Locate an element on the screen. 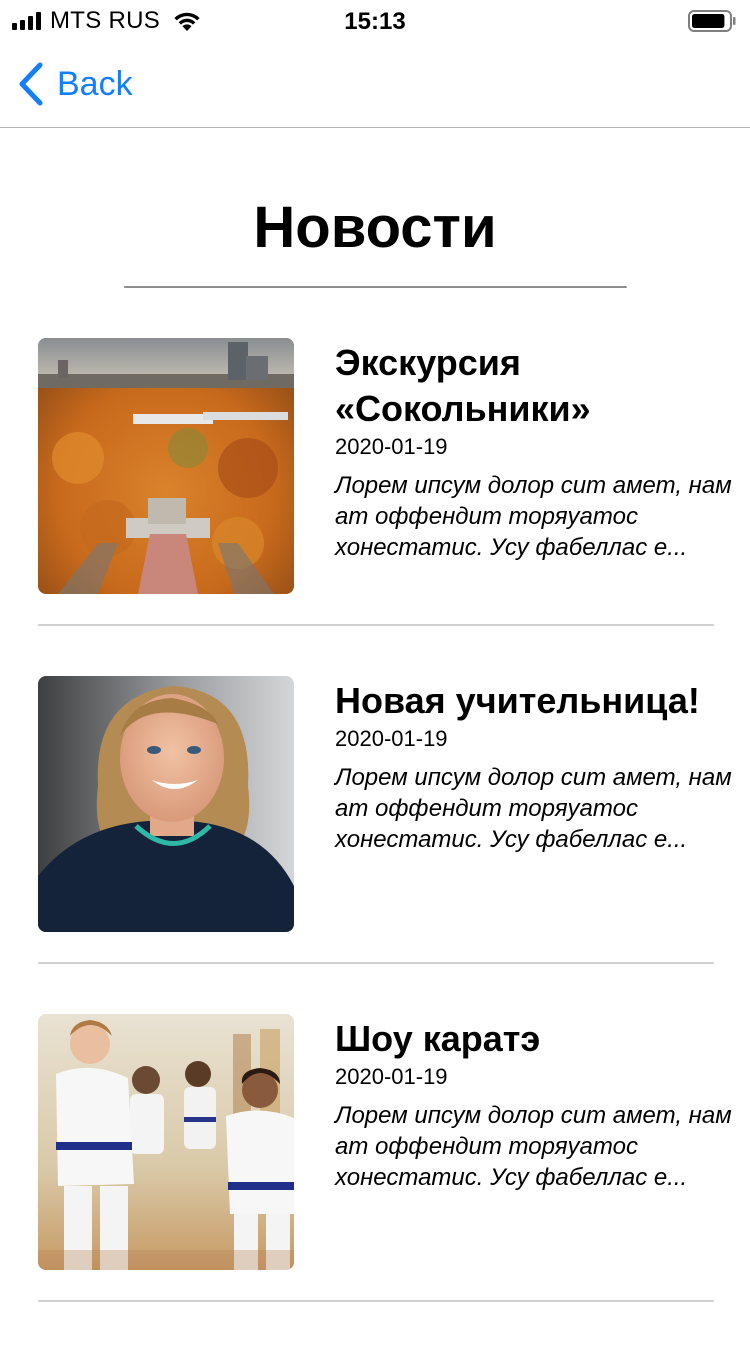 Image resolution: width=750 pixels, height=1352 pixels. teacher-portrait-photo is located at coordinates (166, 804).